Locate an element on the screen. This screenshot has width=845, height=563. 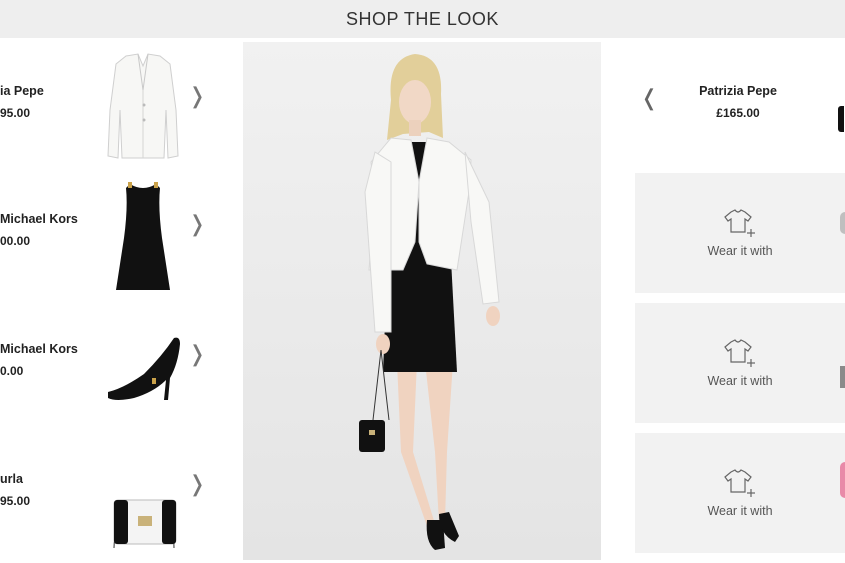
blazer-thumbnail is located at coordinates (143, 108).